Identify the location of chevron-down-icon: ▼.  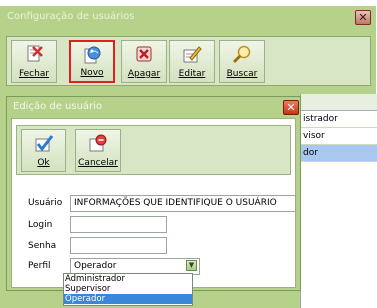
(191, 265).